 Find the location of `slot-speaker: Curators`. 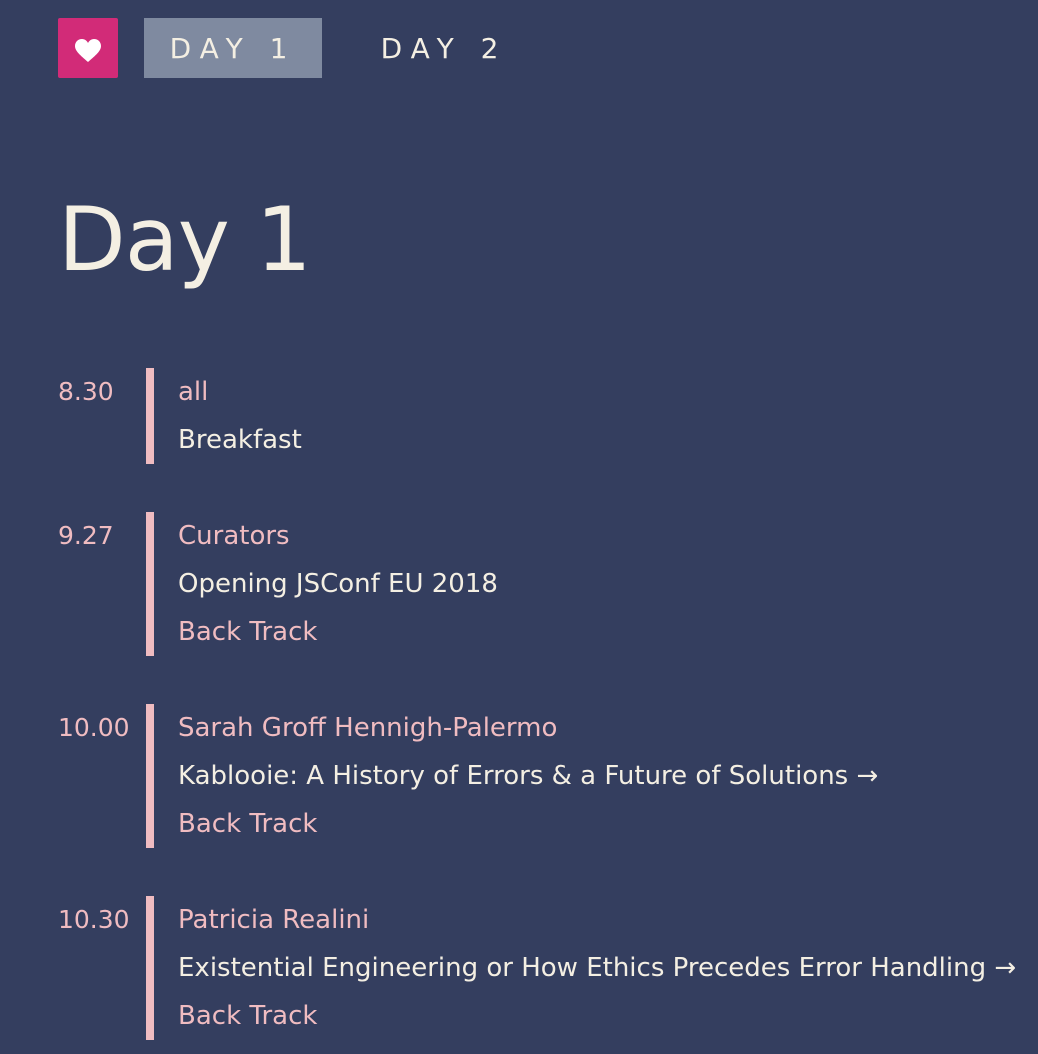

slot-speaker: Curators is located at coordinates (234, 536).